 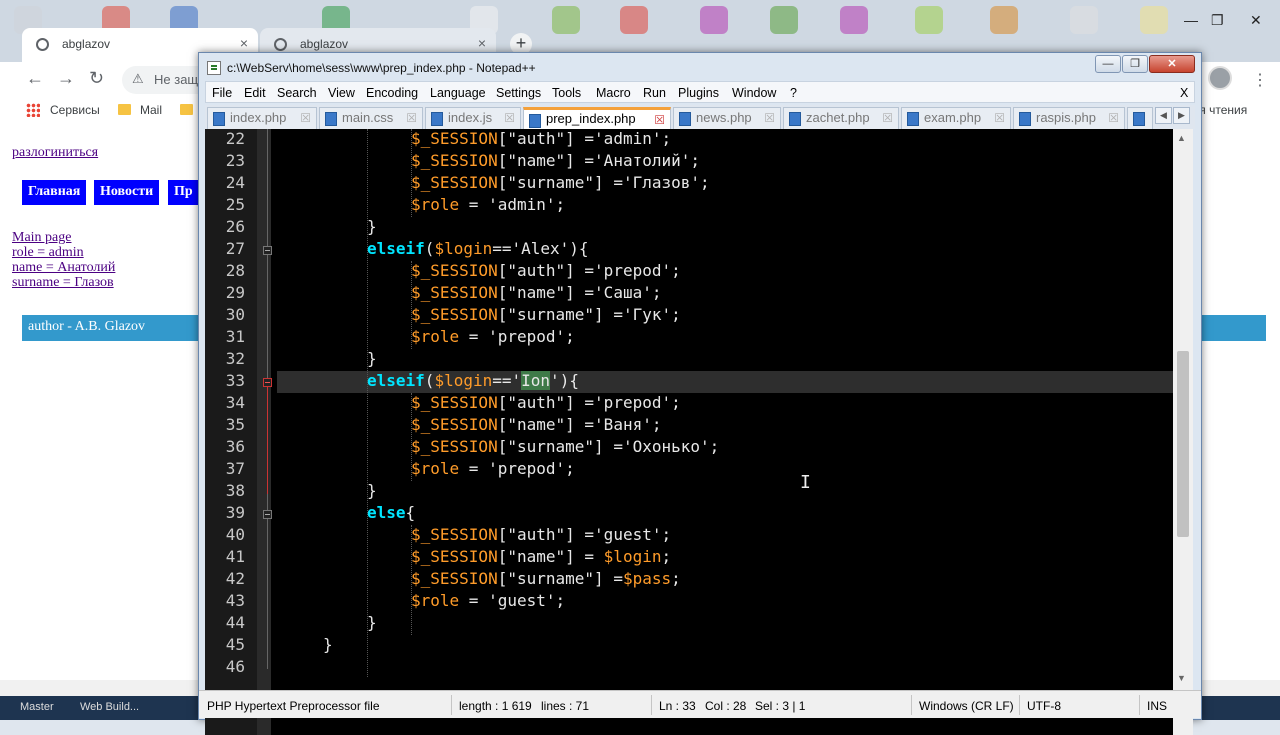 What do you see at coordinates (262, 118) in the screenshot?
I see `tab-index-php: index.php ☒` at bounding box center [262, 118].